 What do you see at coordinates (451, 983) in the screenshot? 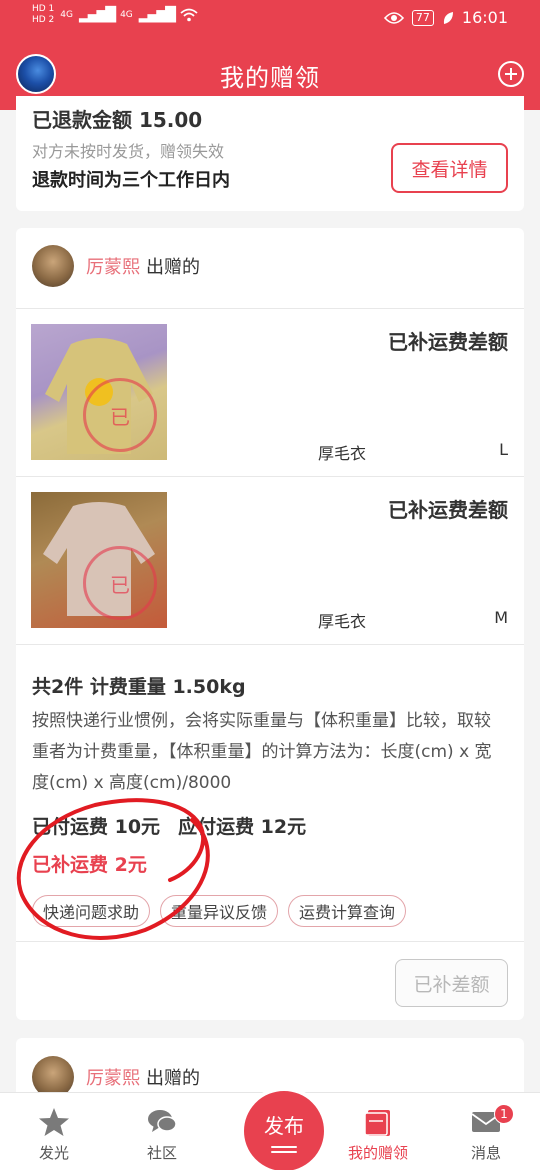
I see `paid-difference-button: 已补差额` at bounding box center [451, 983].